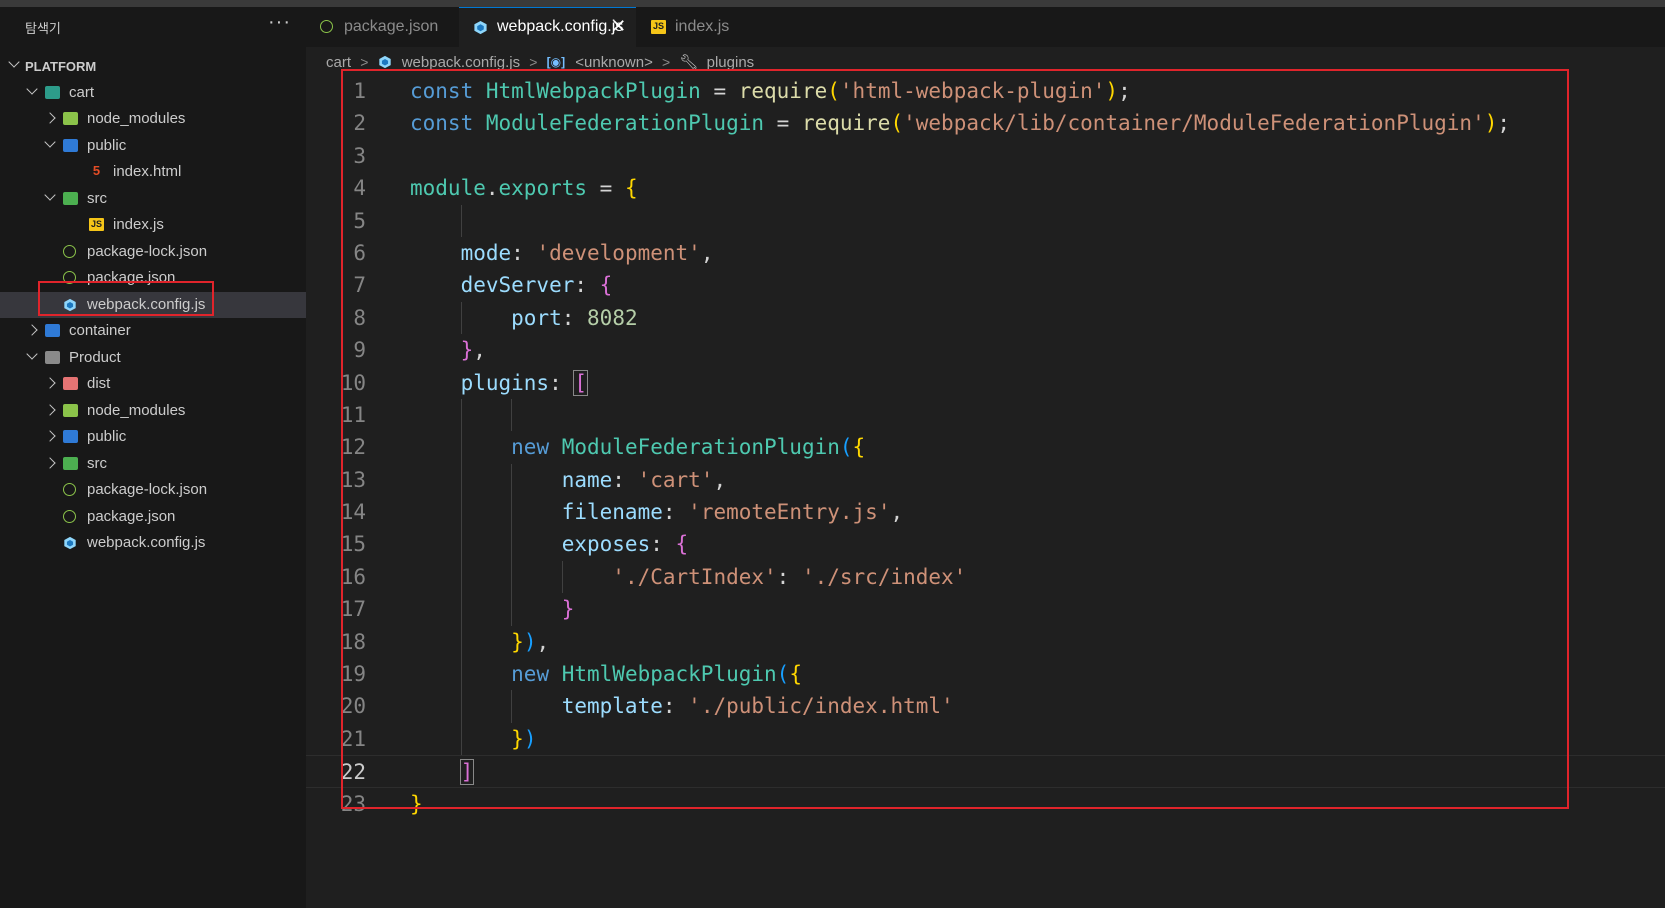  Describe the element at coordinates (70, 543) in the screenshot. I see `webpack-file-icon` at that location.